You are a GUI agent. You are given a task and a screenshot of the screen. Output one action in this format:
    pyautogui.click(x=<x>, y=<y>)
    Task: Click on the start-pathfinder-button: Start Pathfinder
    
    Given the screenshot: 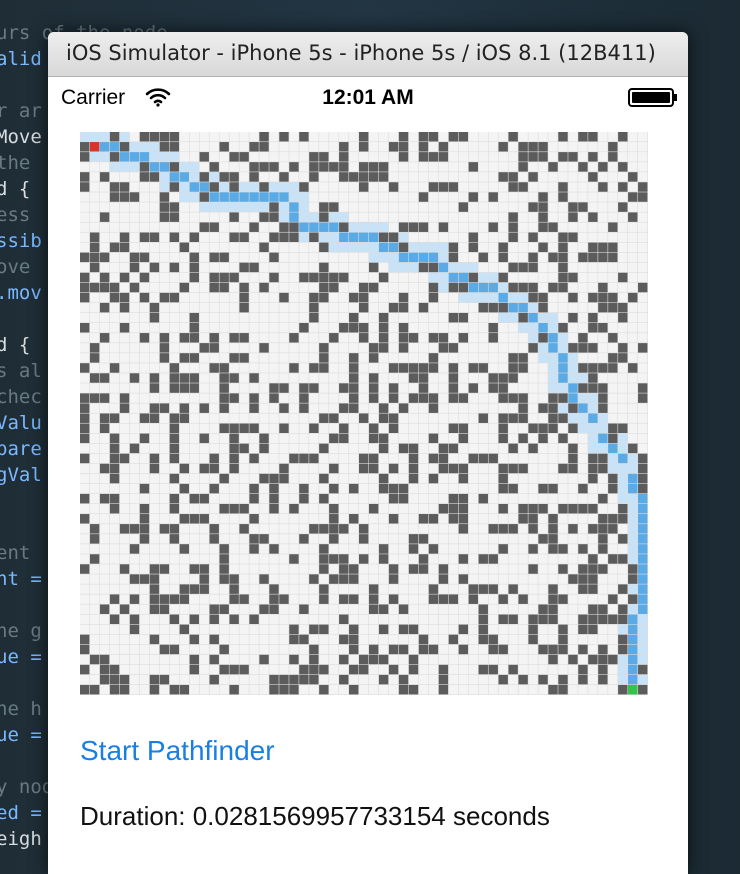 What is the action you would take?
    pyautogui.click(x=177, y=751)
    